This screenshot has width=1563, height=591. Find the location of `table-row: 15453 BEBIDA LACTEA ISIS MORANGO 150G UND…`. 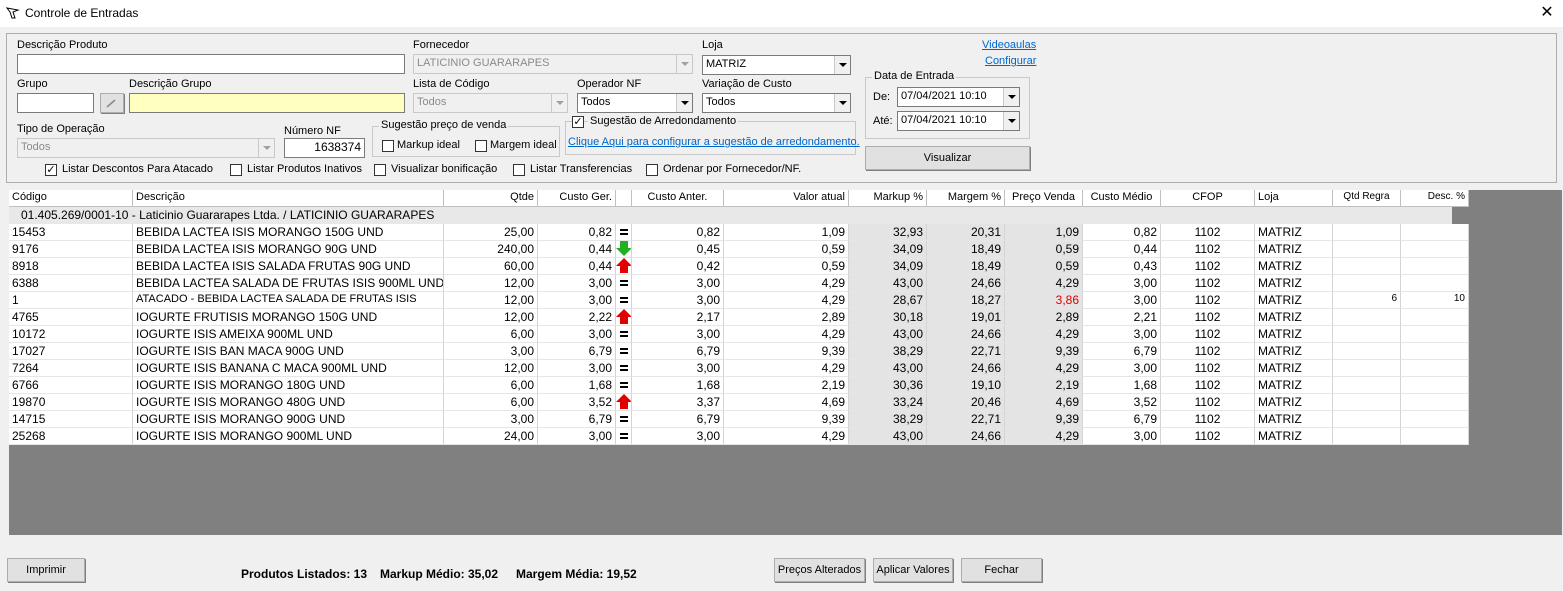

table-row: 15453 BEBIDA LACTEA ISIS MORANGO 150G UND… is located at coordinates (739, 232).